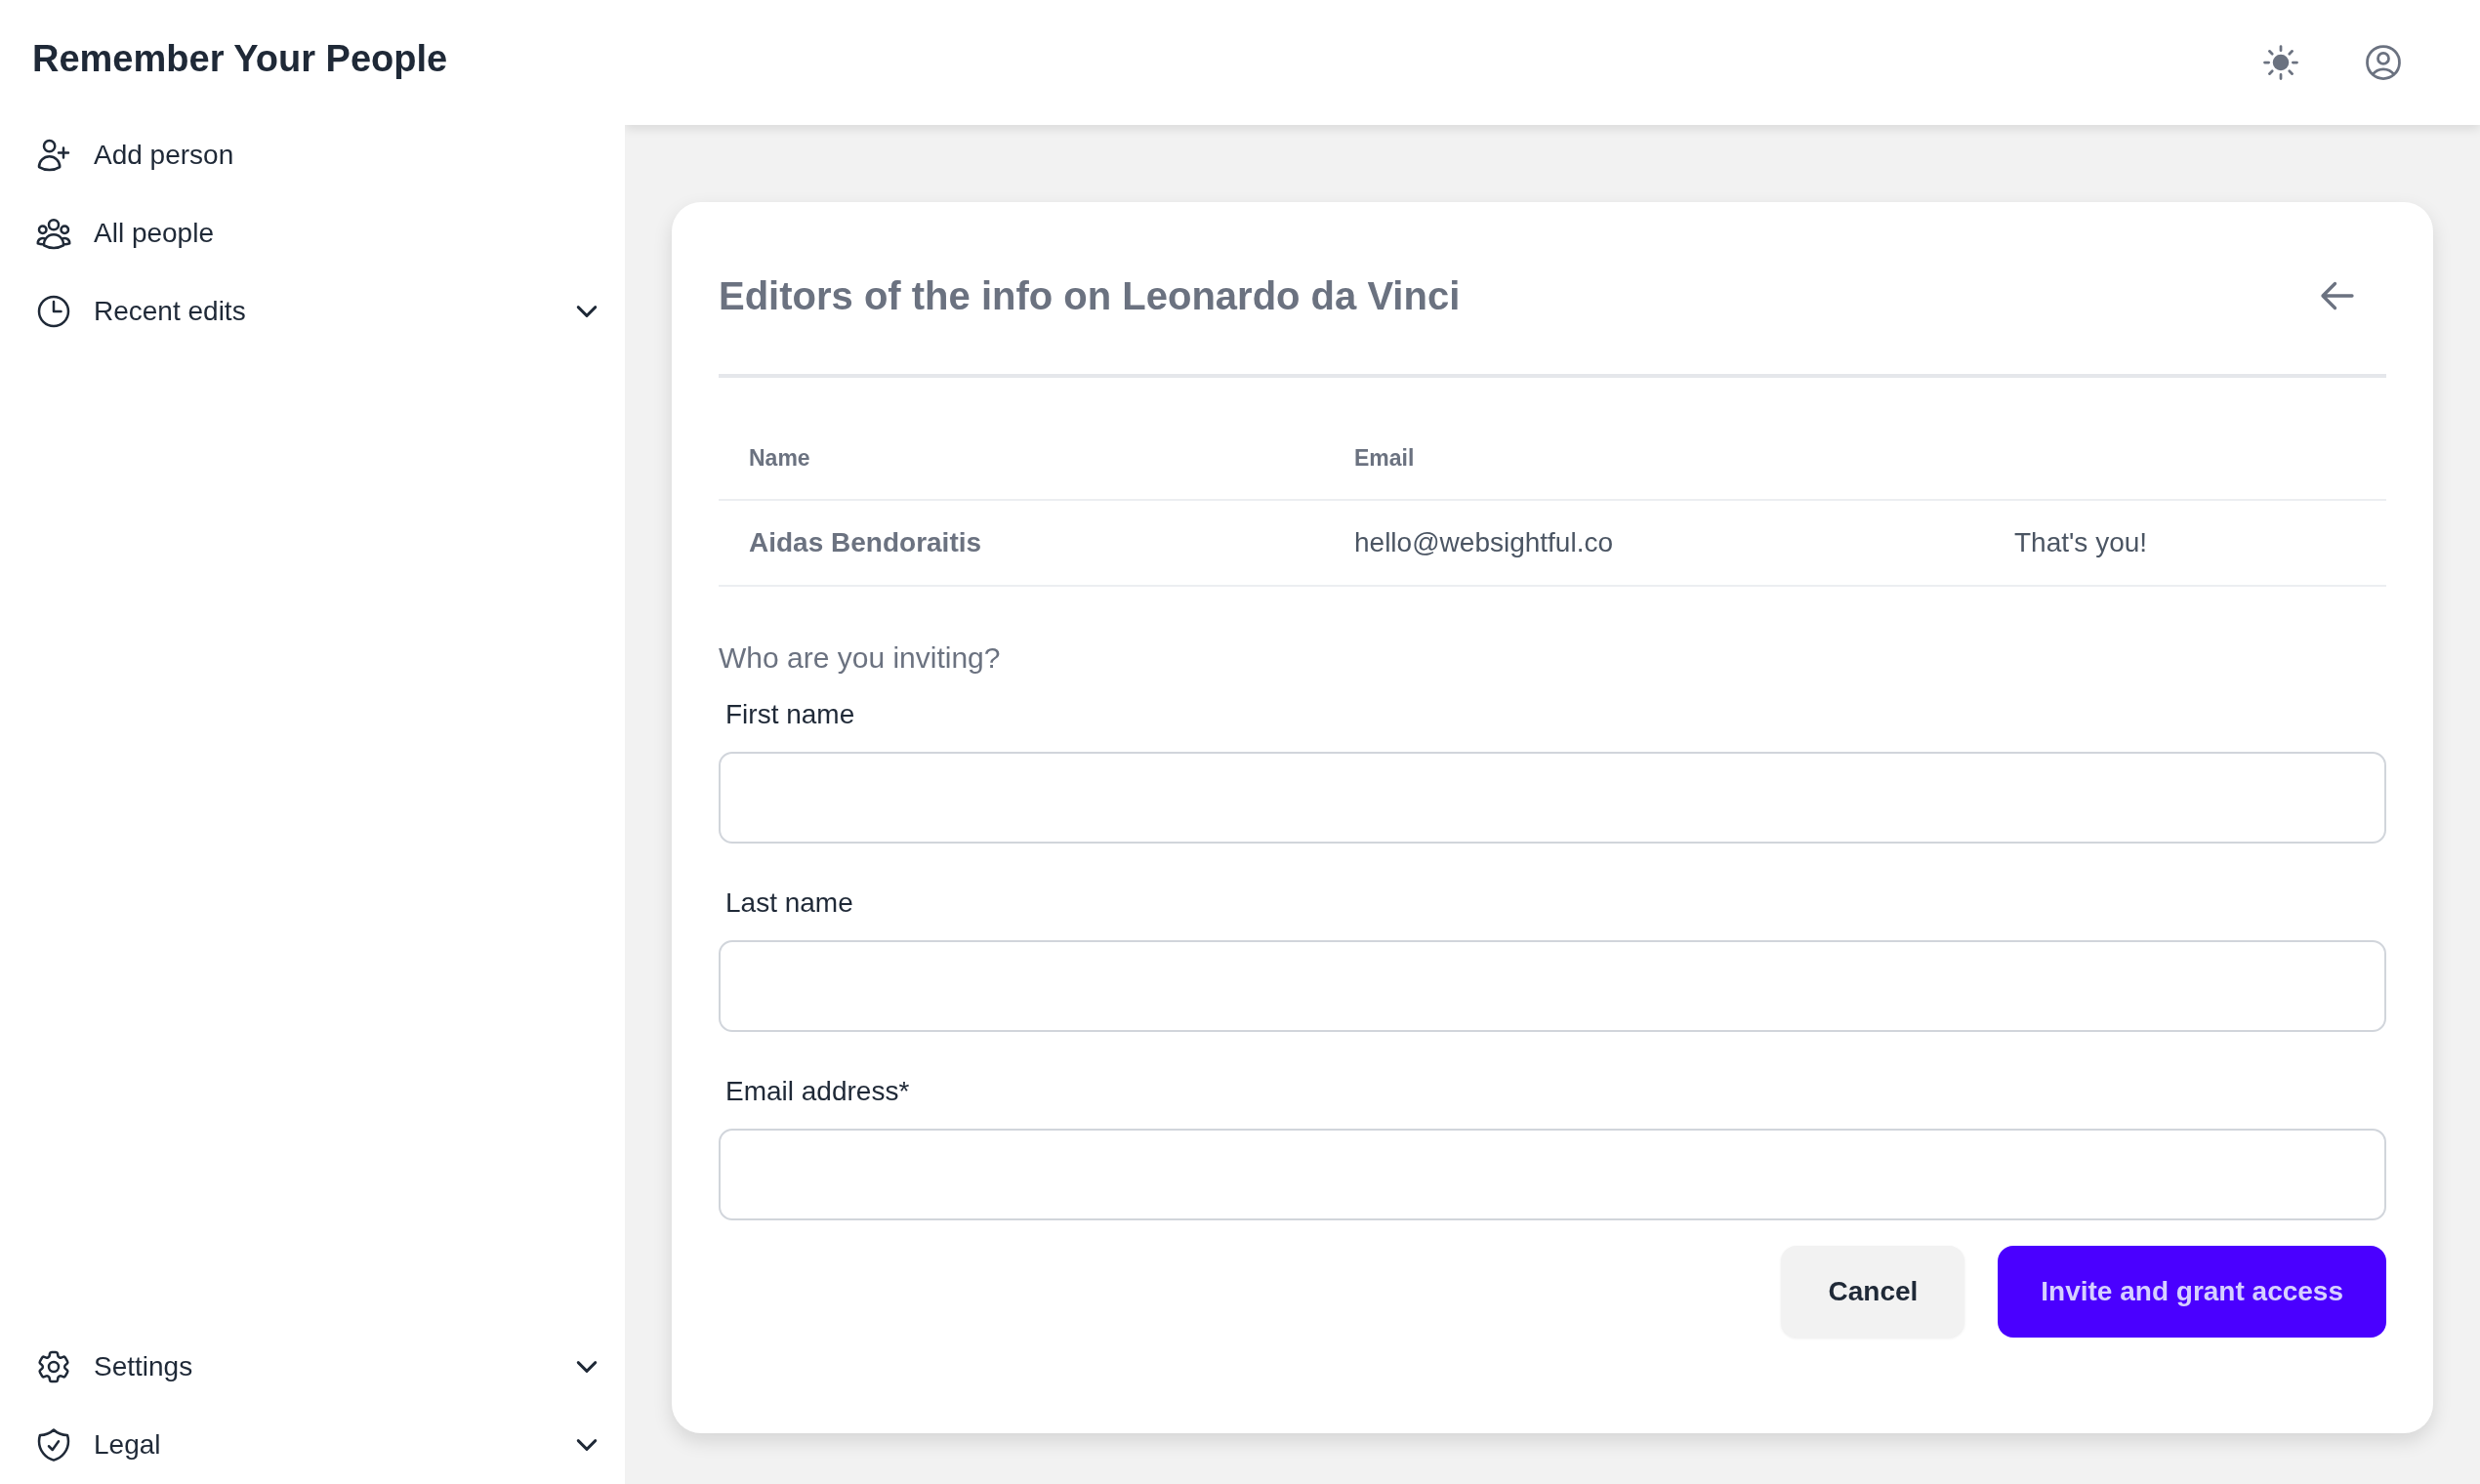 The image size is (2480, 1484). Describe the element at coordinates (789, 903) in the screenshot. I see `field-label: Last name` at that location.